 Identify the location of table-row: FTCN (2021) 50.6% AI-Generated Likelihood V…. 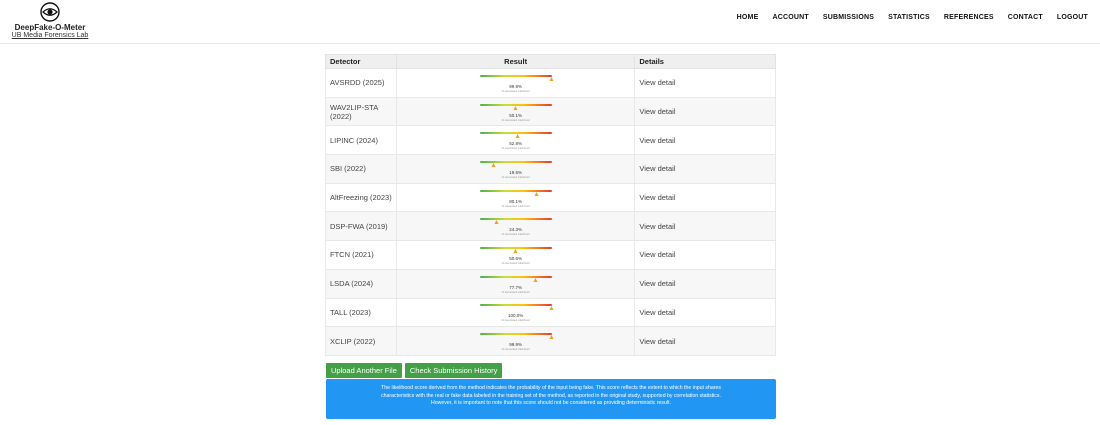
(550, 255).